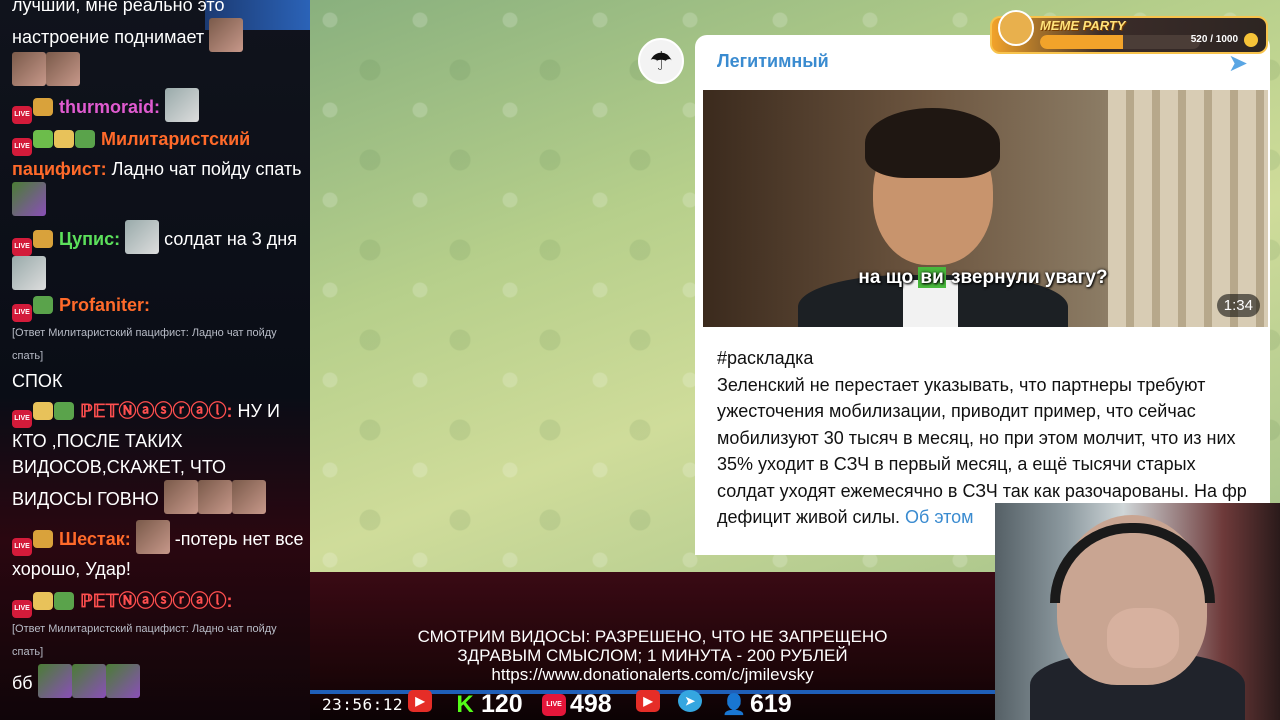 The height and width of the screenshot is (720, 1280). What do you see at coordinates (888, 277) in the screenshot?
I see `subtitle-pre: на що` at bounding box center [888, 277].